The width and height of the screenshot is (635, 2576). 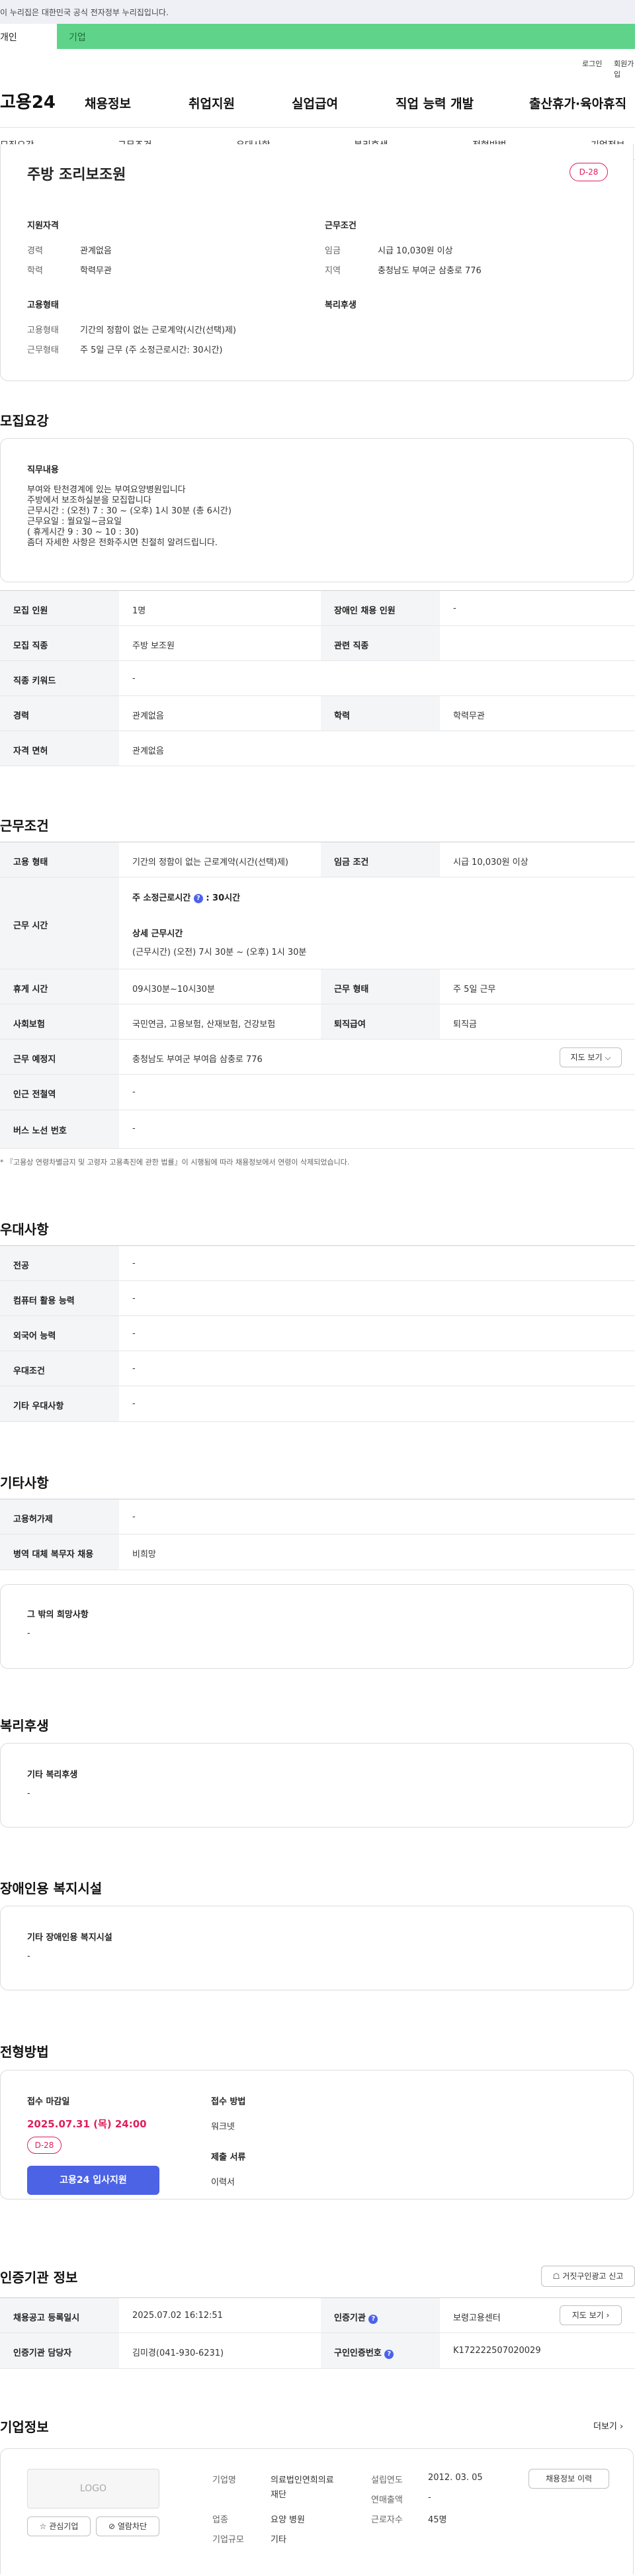 What do you see at coordinates (278, 2495) in the screenshot?
I see `company-name-line2: 재단` at bounding box center [278, 2495].